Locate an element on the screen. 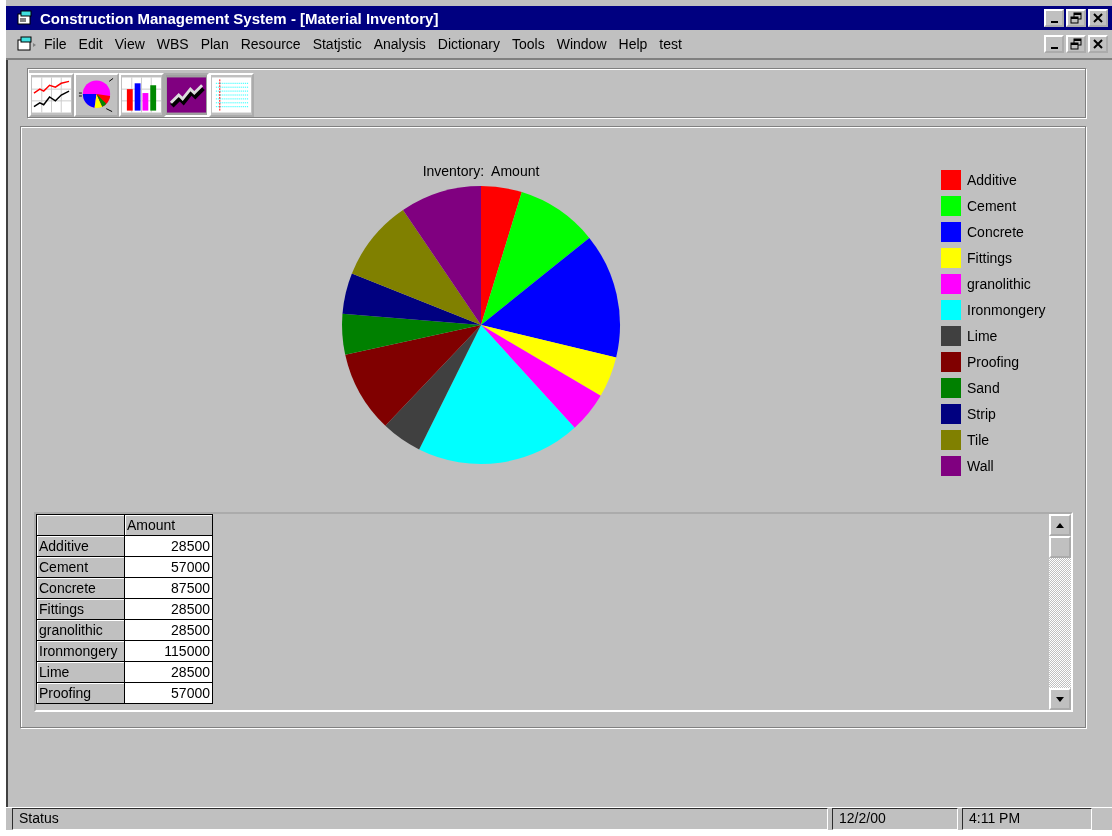  row-header: Fittings is located at coordinates (80, 609).